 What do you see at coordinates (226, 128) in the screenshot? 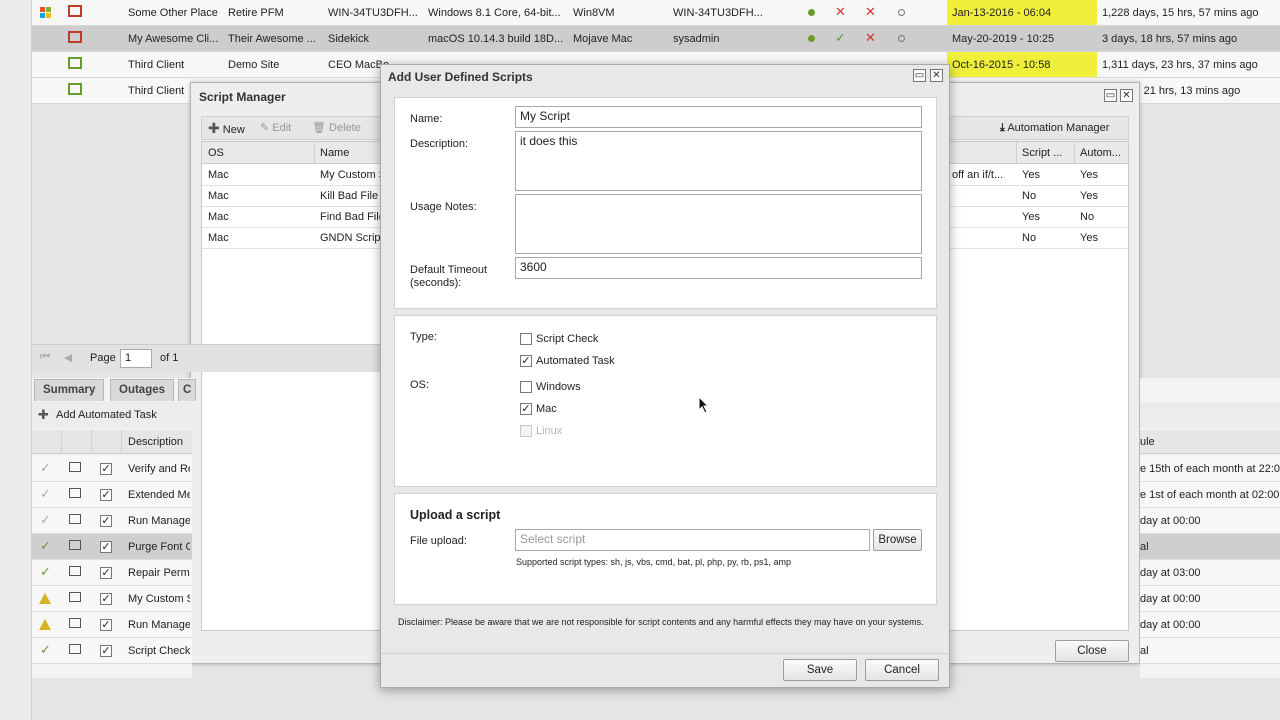
I see `new-script-button: ✚ New` at bounding box center [226, 128].